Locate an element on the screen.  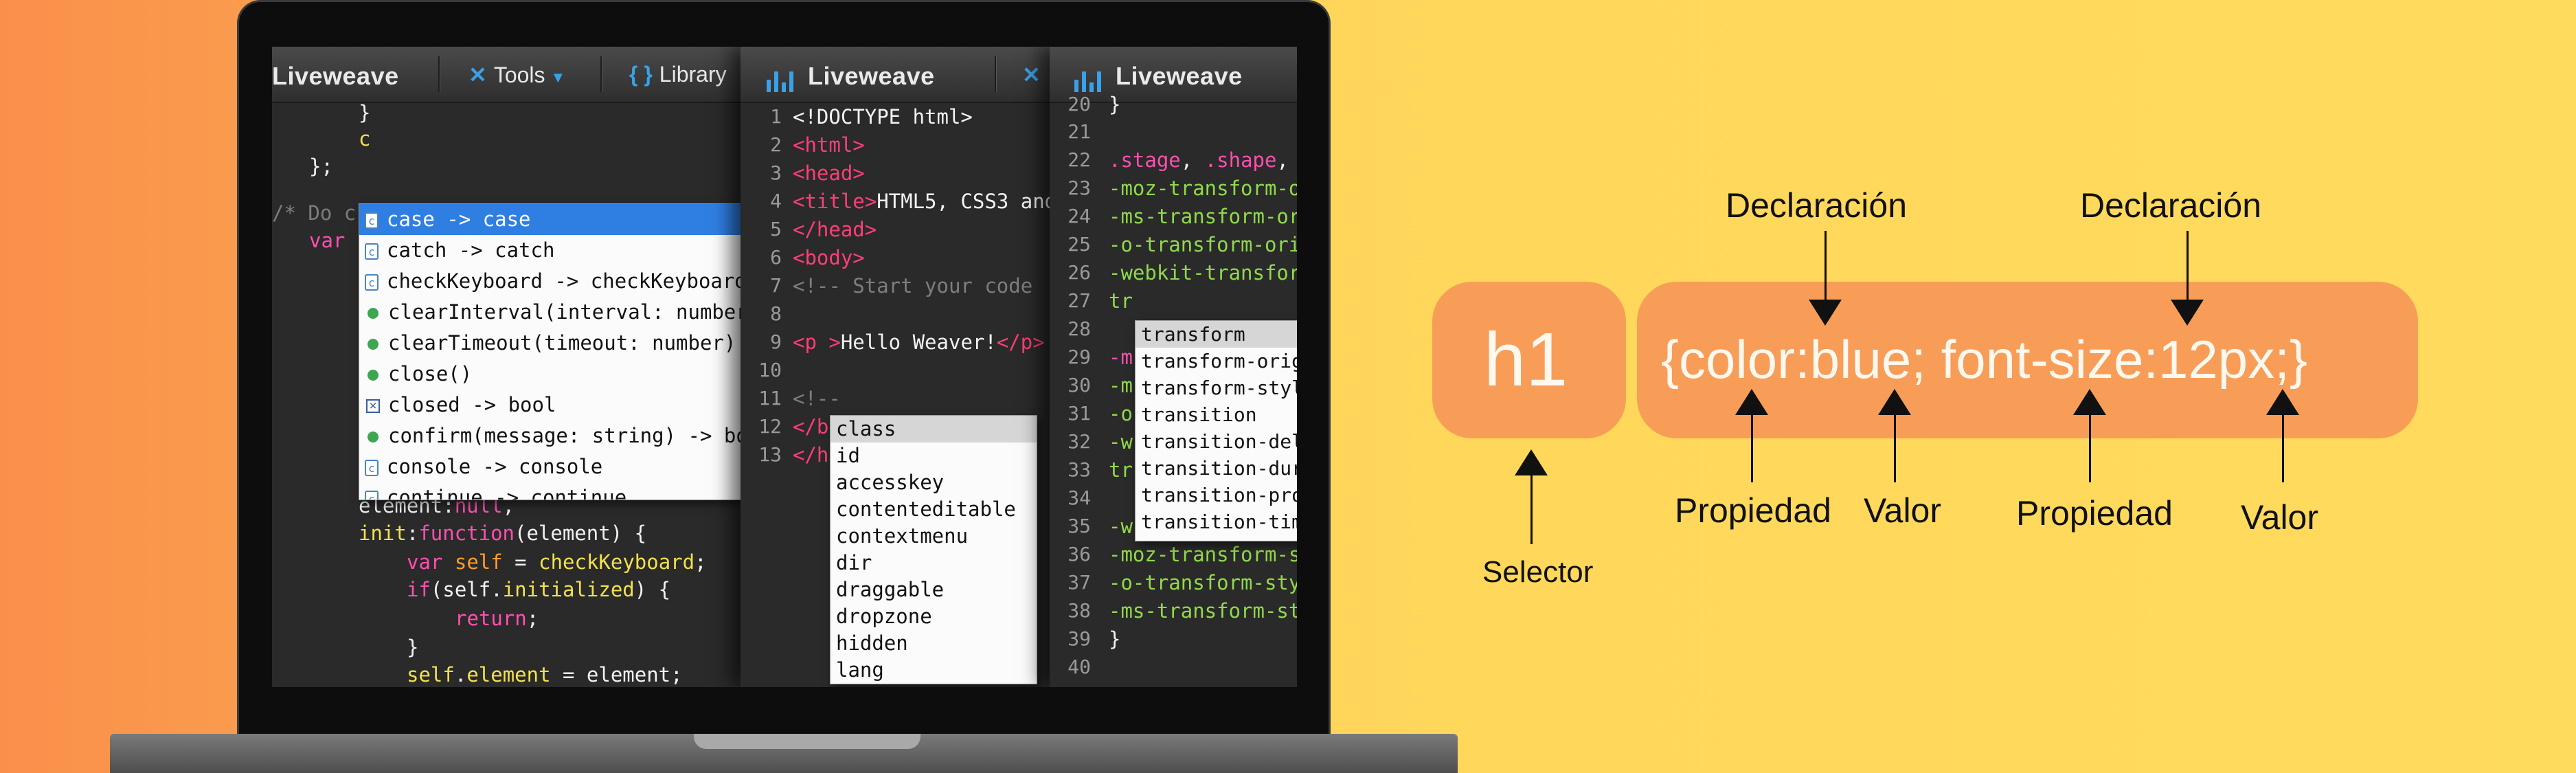
code-line: -ms-transform-or is located at coordinates (1203, 216).